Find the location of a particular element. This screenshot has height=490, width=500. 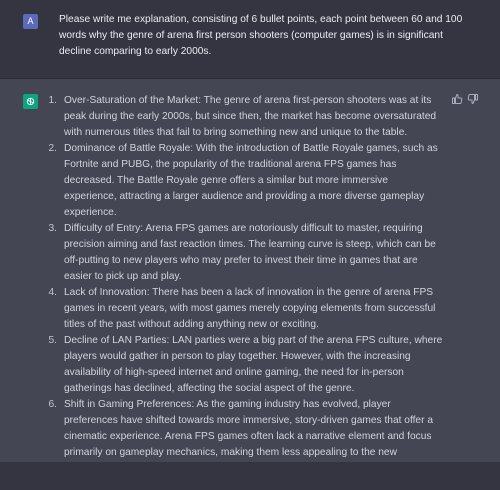

list-number: 2. is located at coordinates (53, 148).